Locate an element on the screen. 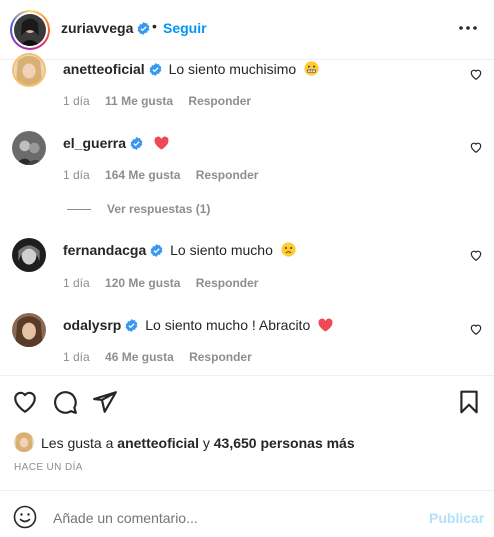 The height and width of the screenshot is (537, 494). header-username-text: zuriavvega is located at coordinates (97, 28).